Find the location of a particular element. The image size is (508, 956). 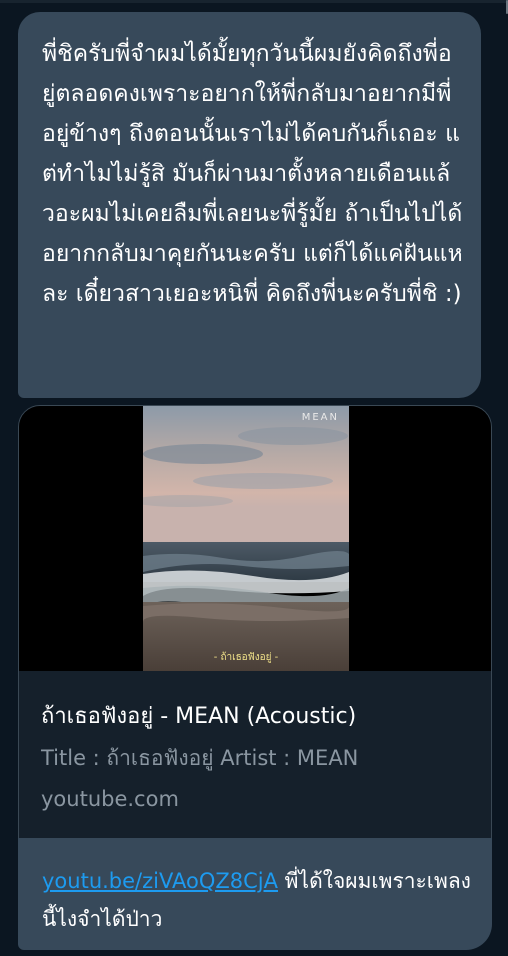

thumbnail-watermark: MEAN is located at coordinates (320, 417).